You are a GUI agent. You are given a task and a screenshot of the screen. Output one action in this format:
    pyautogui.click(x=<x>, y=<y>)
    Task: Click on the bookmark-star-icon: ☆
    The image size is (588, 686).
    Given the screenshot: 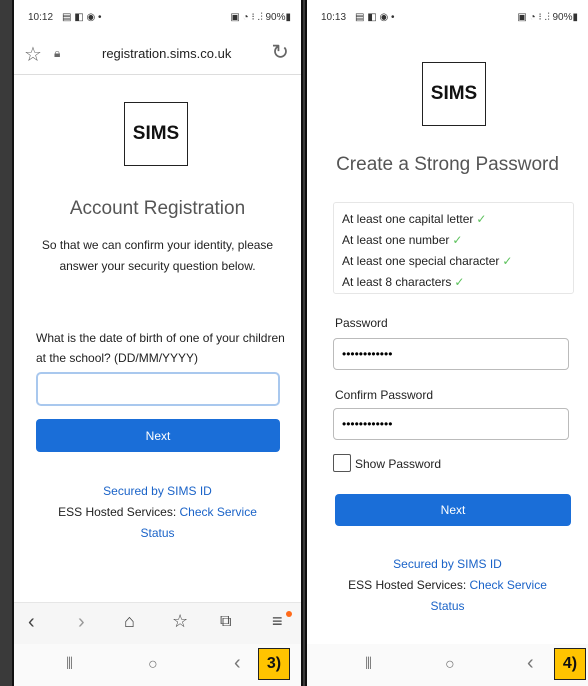 What is the action you would take?
    pyautogui.click(x=33, y=54)
    